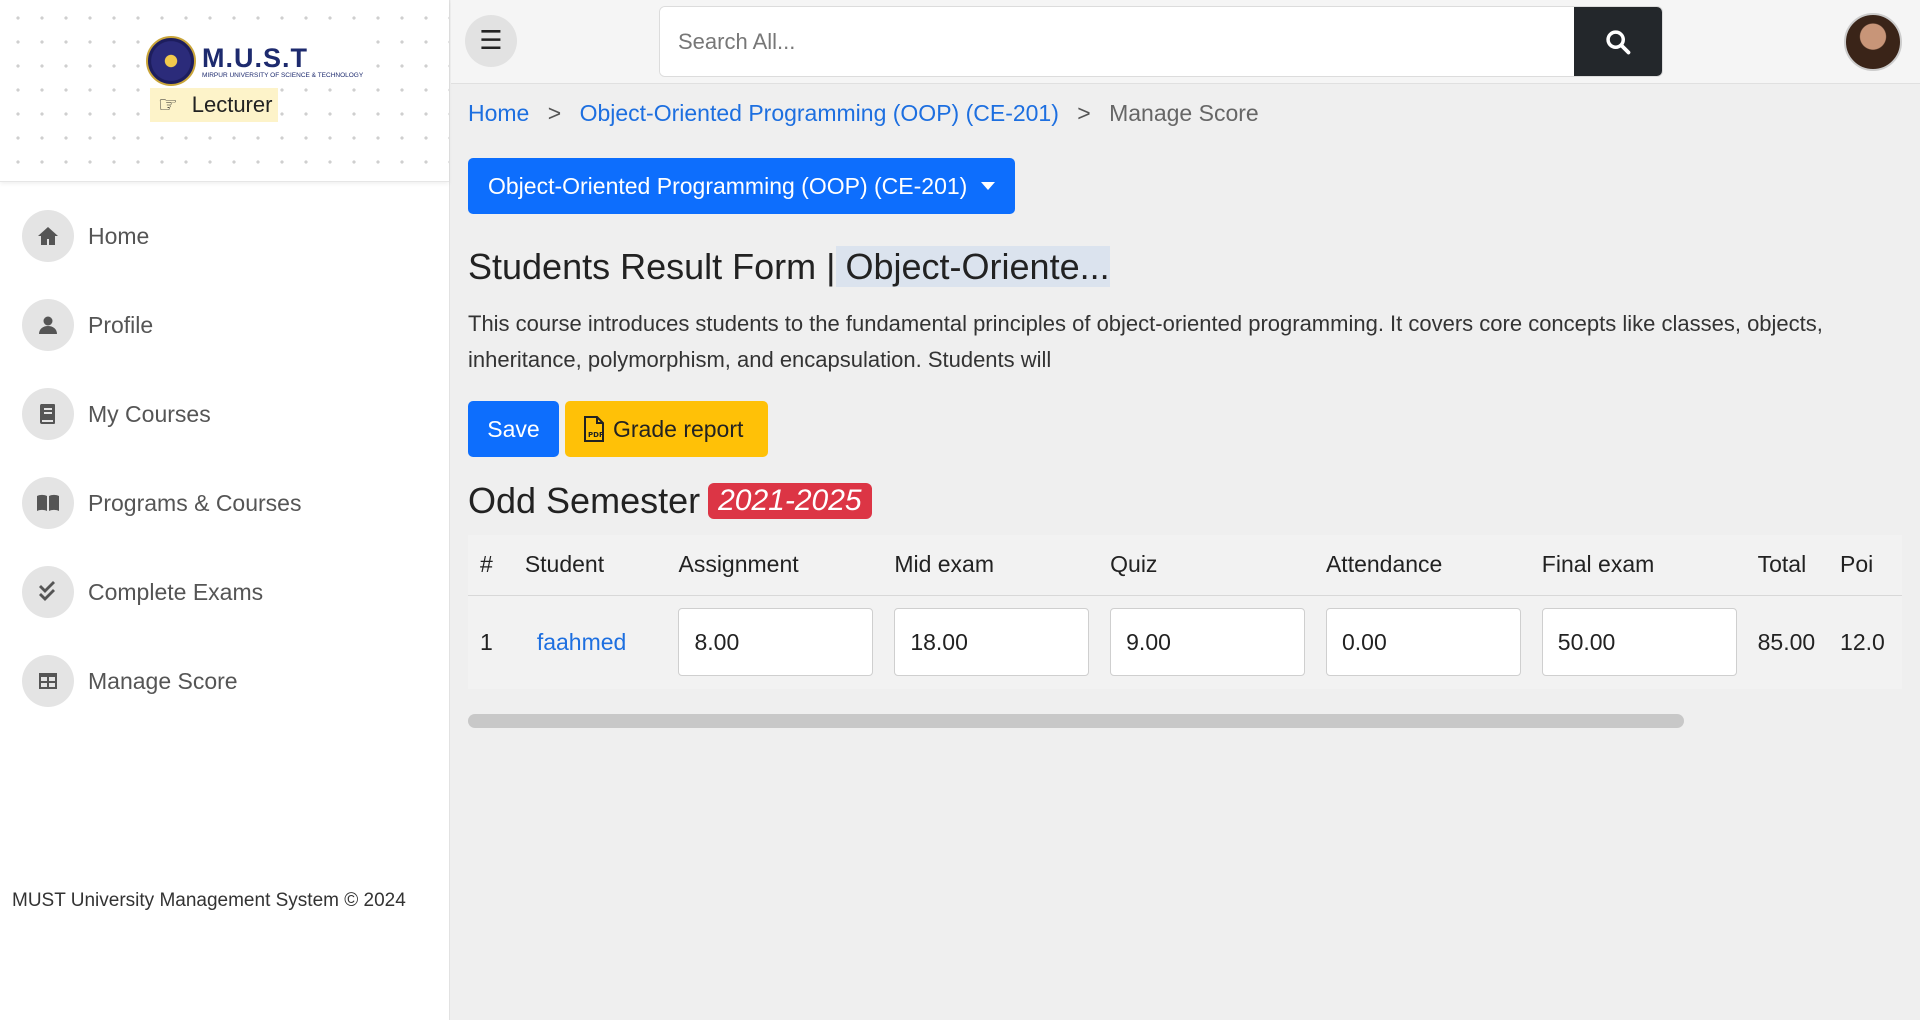 The width and height of the screenshot is (1920, 1020). I want to click on topbar: ☰, so click(1185, 42).